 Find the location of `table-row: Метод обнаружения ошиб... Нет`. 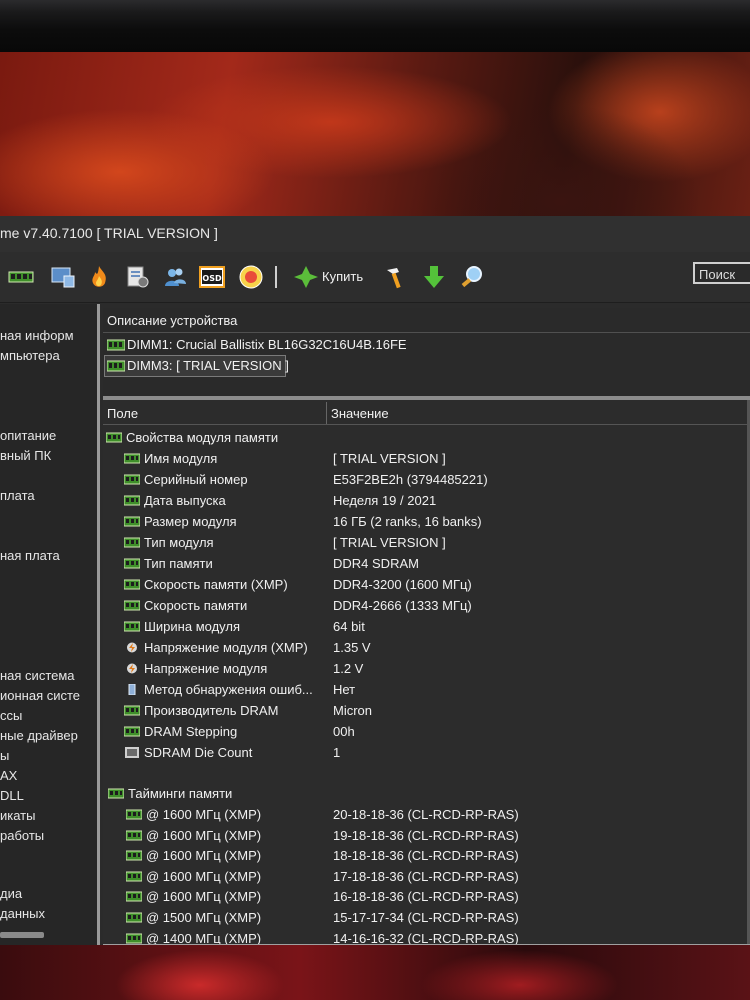

table-row: Метод обнаружения ошиб... Нет is located at coordinates (434, 690).